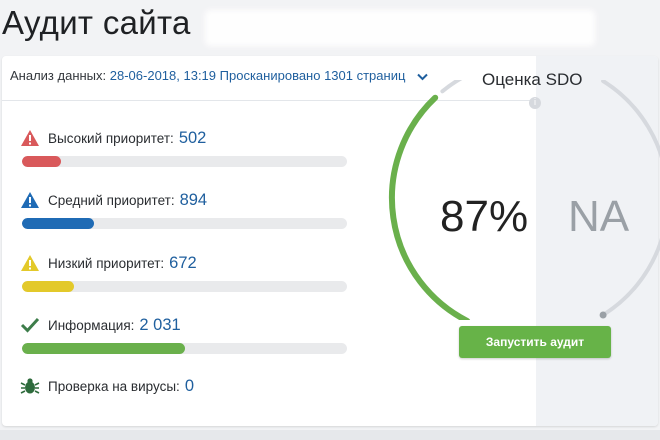  Describe the element at coordinates (189, 386) in the screenshot. I see `virus-check-count: 0` at that location.